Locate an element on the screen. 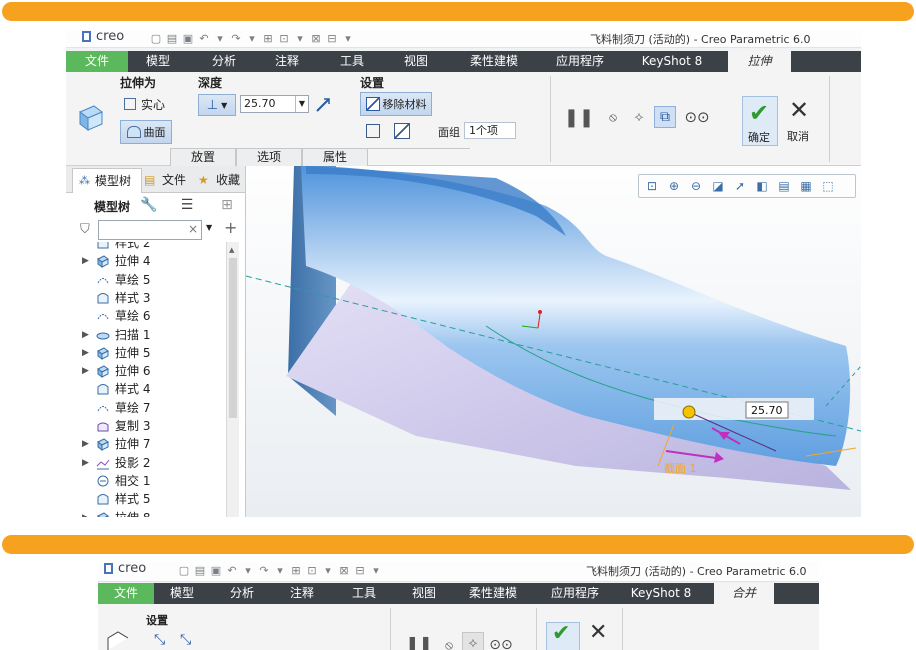 The width and height of the screenshot is (916, 650). remove-material-button: 移除材料 is located at coordinates (396, 104).